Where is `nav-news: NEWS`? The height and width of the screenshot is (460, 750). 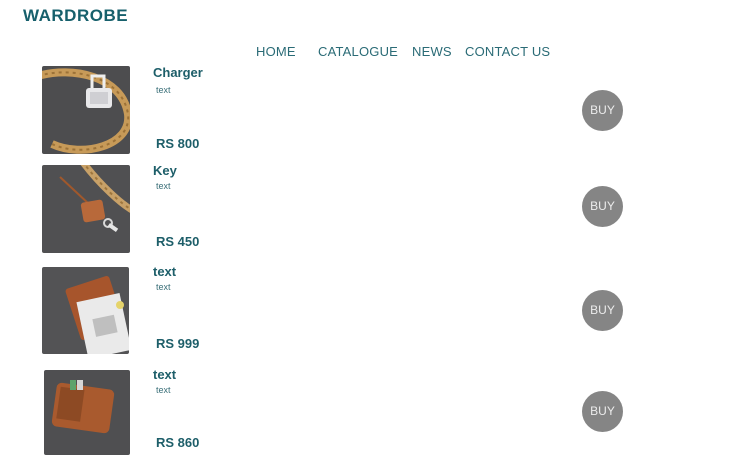 nav-news: NEWS is located at coordinates (438, 51).